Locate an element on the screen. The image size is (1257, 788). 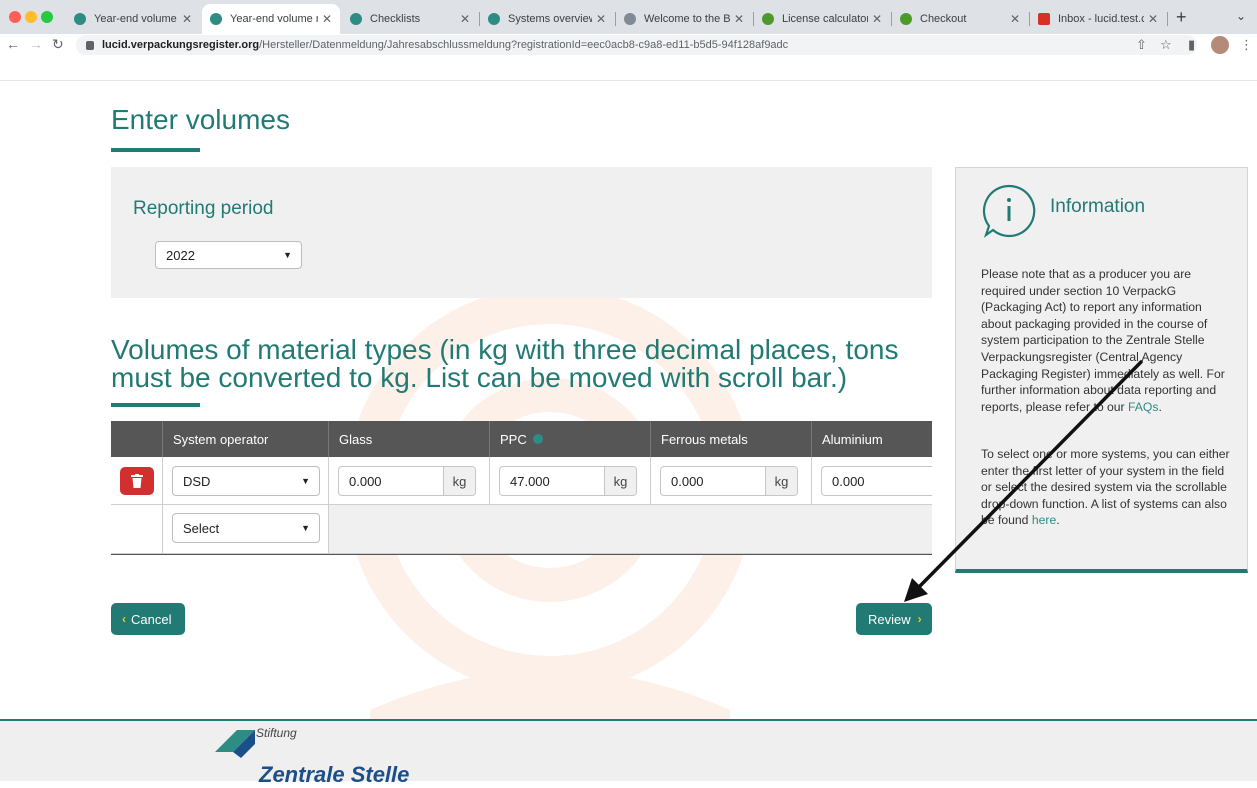
footer-logo-small: Stiftung is located at coordinates (276, 733).